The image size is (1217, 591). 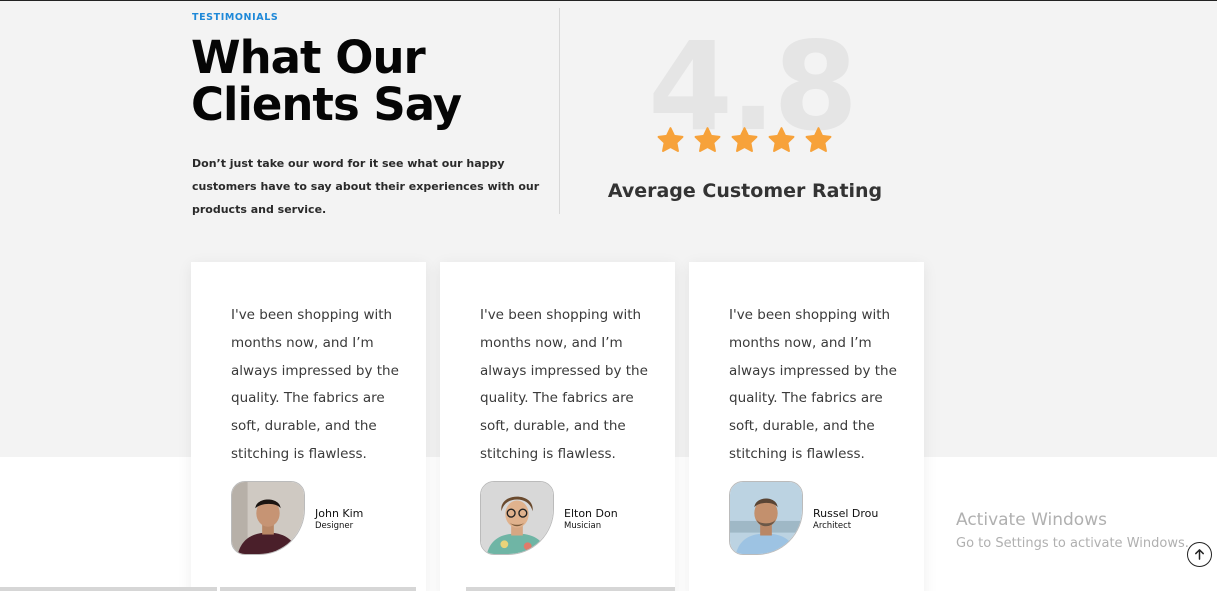 What do you see at coordinates (1072, 543) in the screenshot?
I see `activate-windows-subtitle: Go to Settings to activate Windows.` at bounding box center [1072, 543].